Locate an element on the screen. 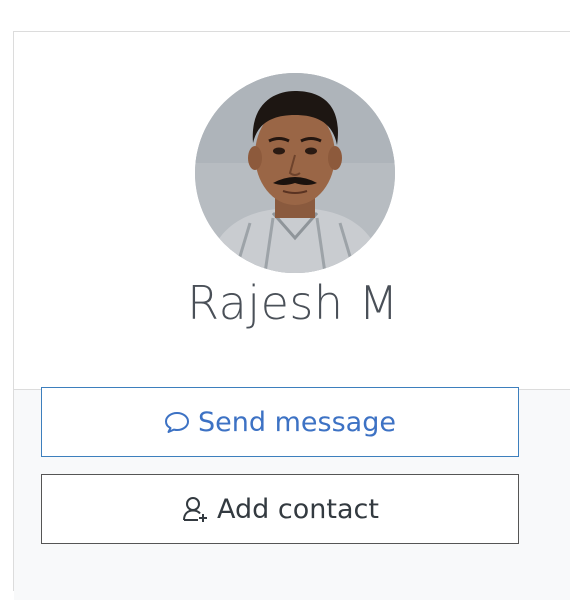 The width and height of the screenshot is (570, 600). user-add-icon is located at coordinates (195, 509).